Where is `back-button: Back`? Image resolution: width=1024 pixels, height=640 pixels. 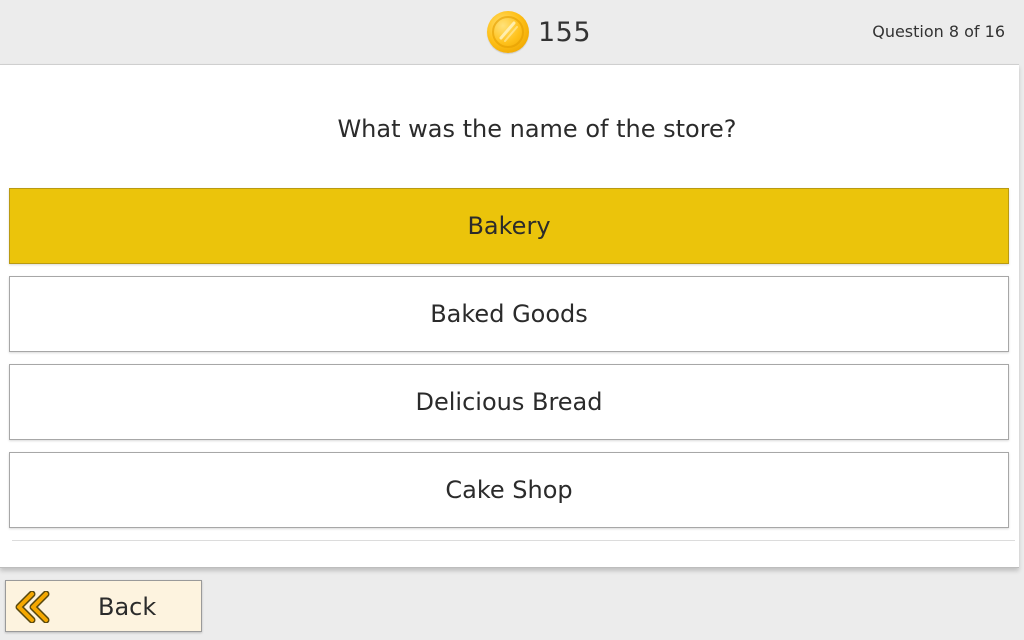
back-button: Back is located at coordinates (103, 606).